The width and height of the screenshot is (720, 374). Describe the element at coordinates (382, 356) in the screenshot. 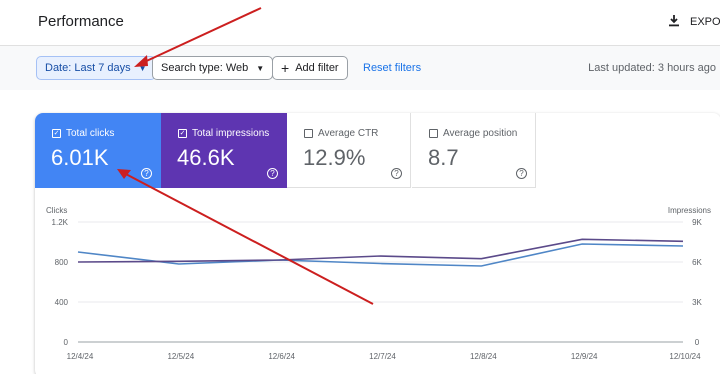

I see `x-axis-tick: 12/7/24` at that location.